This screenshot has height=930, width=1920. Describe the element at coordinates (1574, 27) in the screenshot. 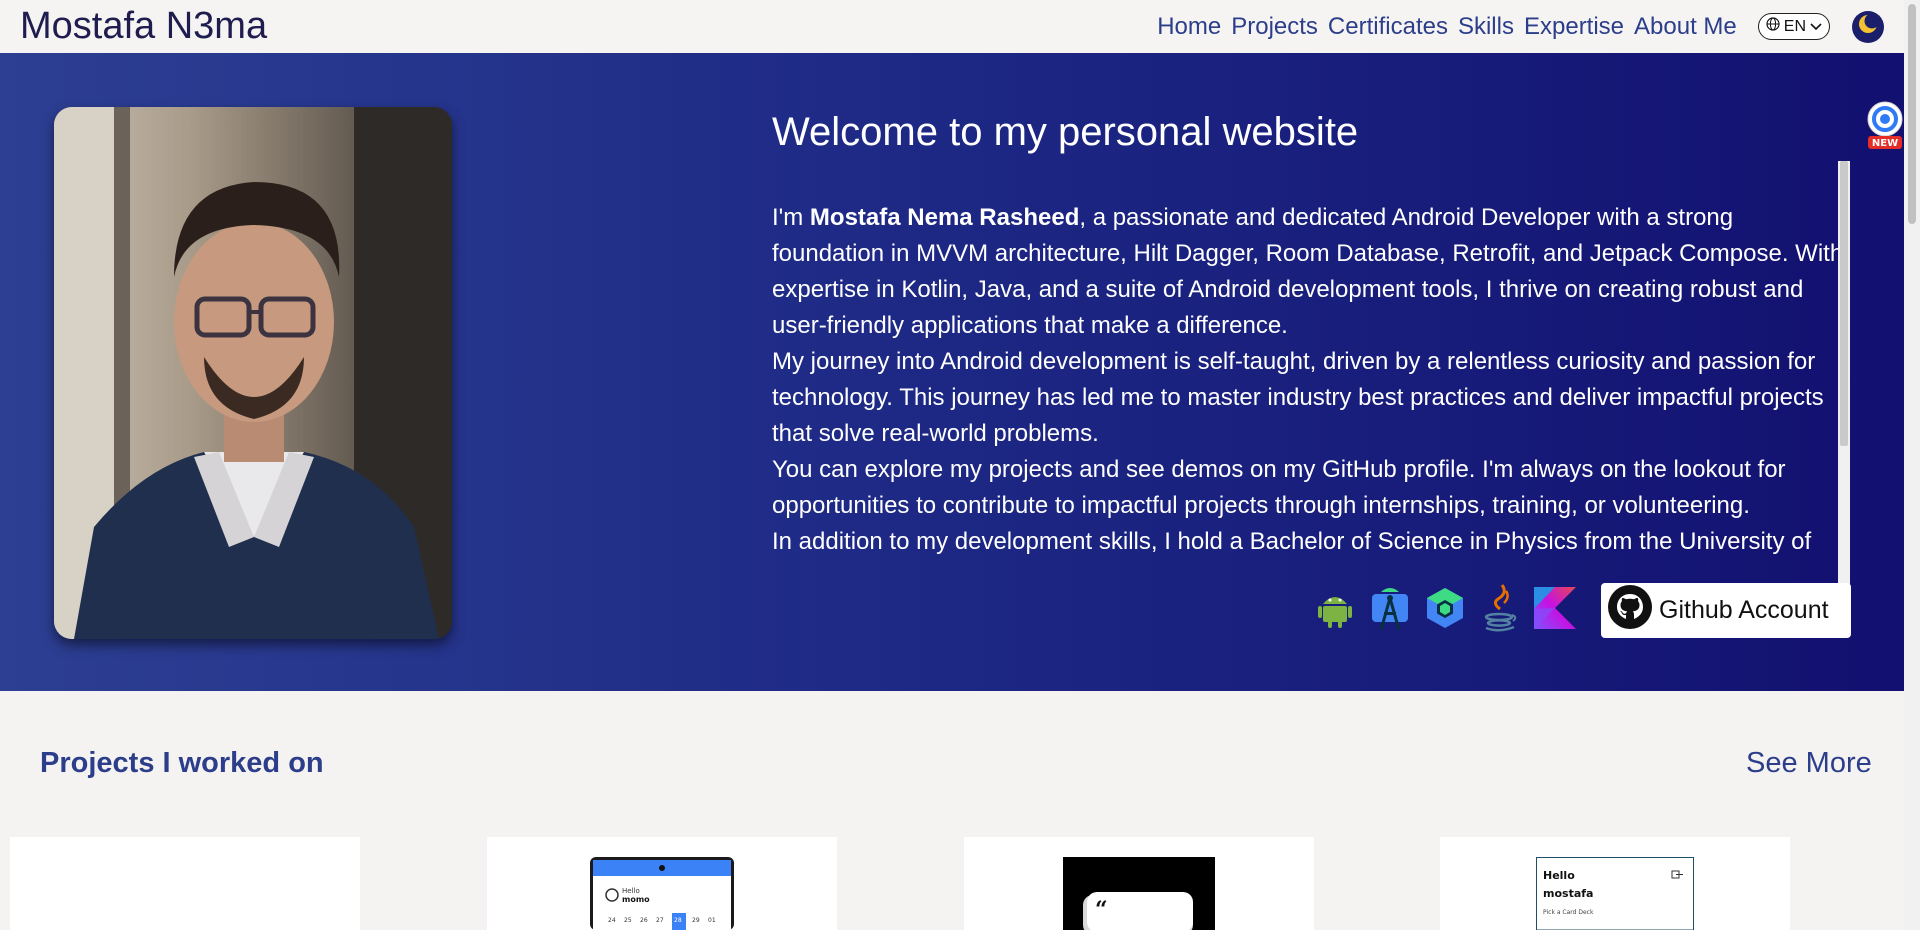

I see `nav-expertise-link: Expertise` at that location.